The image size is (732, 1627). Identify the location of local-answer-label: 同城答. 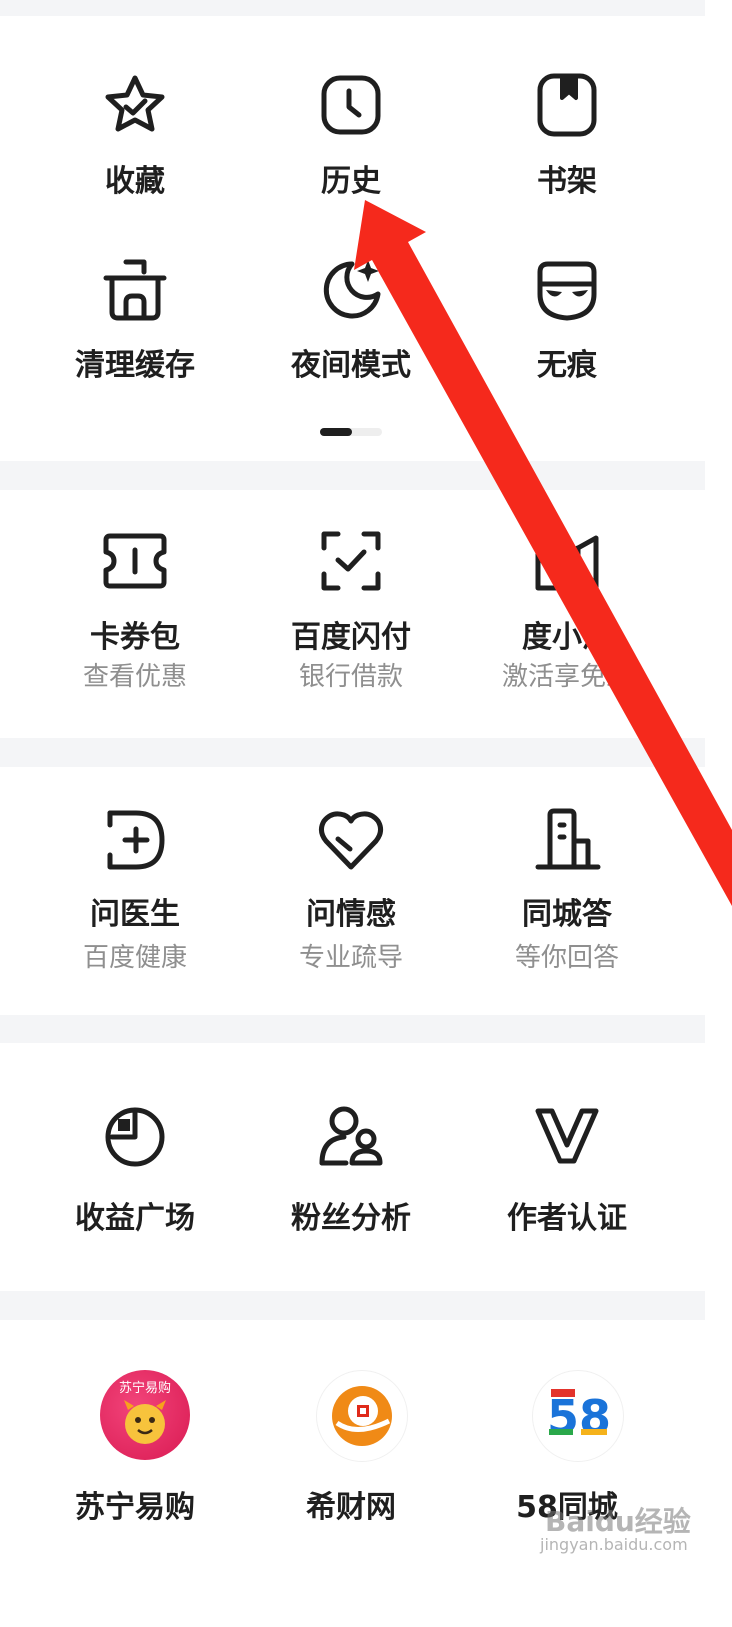
(567, 914).